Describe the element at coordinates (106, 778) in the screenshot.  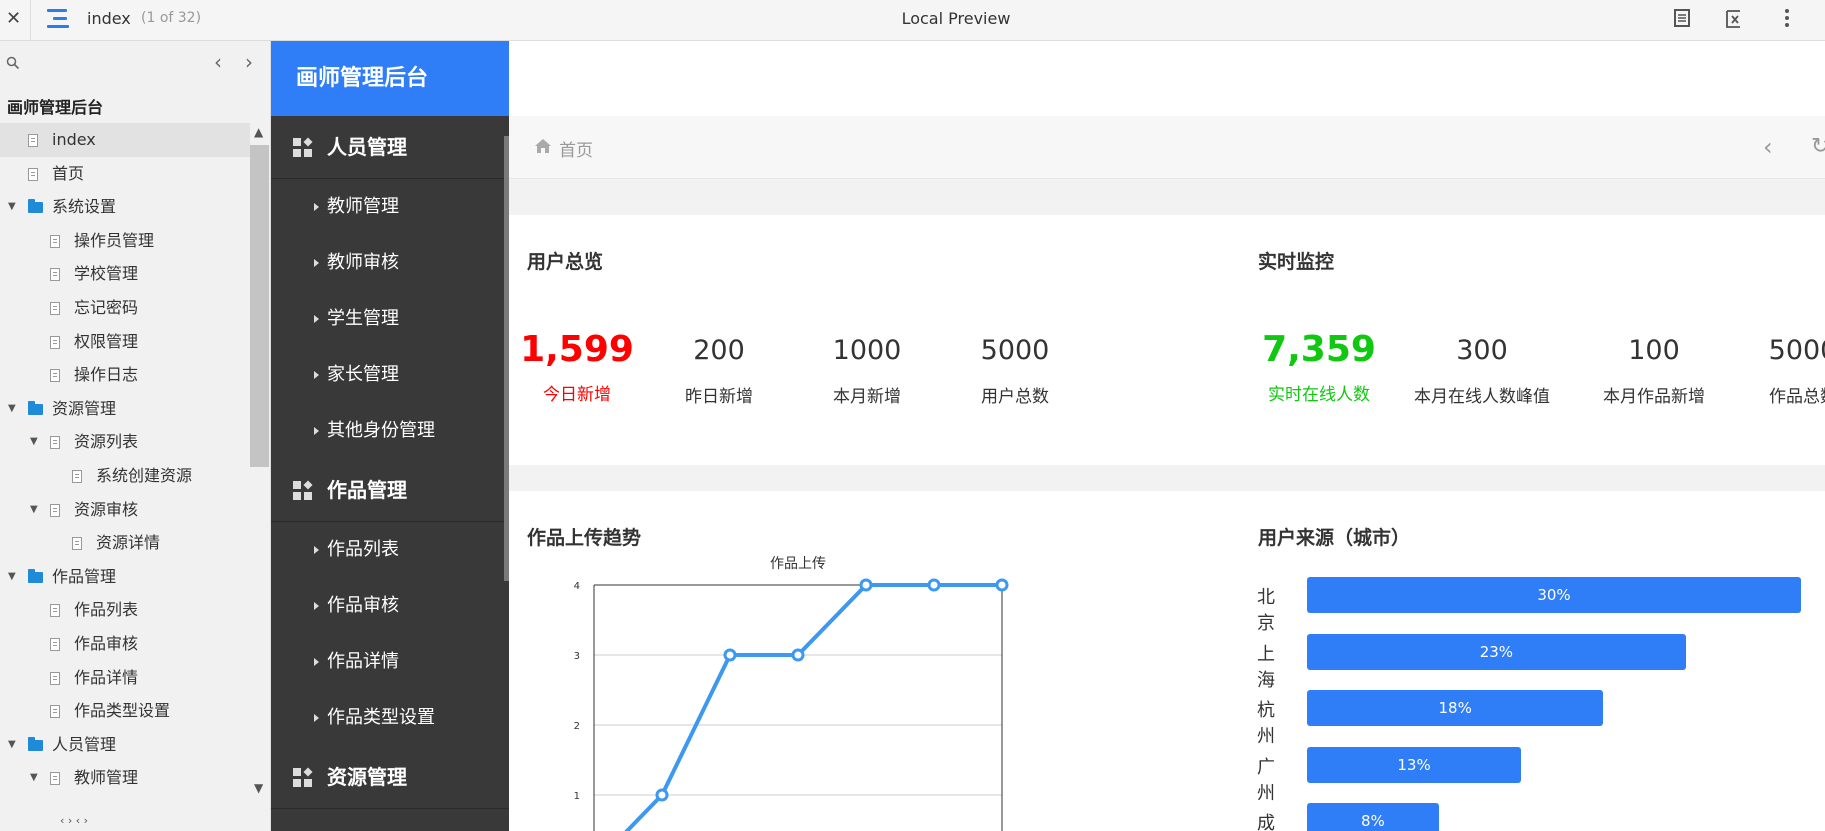
I see `outline-item-label: 教师管理` at that location.